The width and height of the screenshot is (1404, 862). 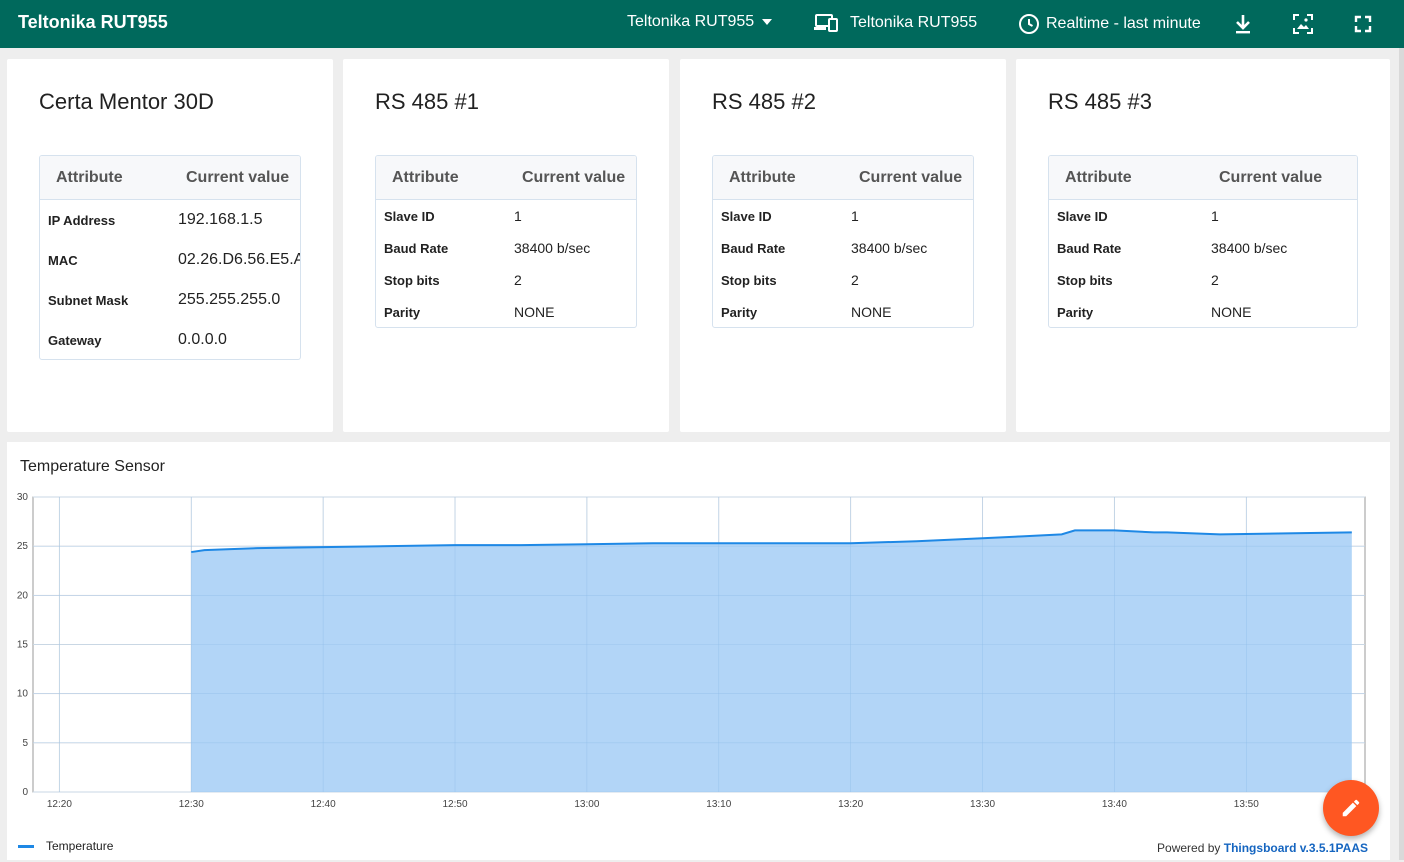 I want to click on fullscreen-icon, so click(x=1363, y=24).